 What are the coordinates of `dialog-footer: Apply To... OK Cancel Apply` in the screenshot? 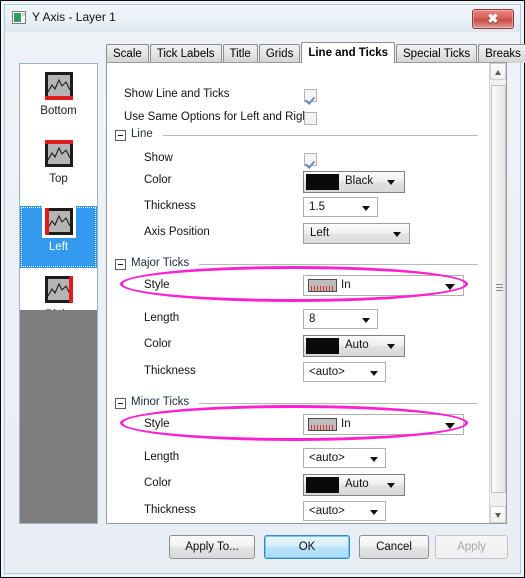 It's located at (262, 549).